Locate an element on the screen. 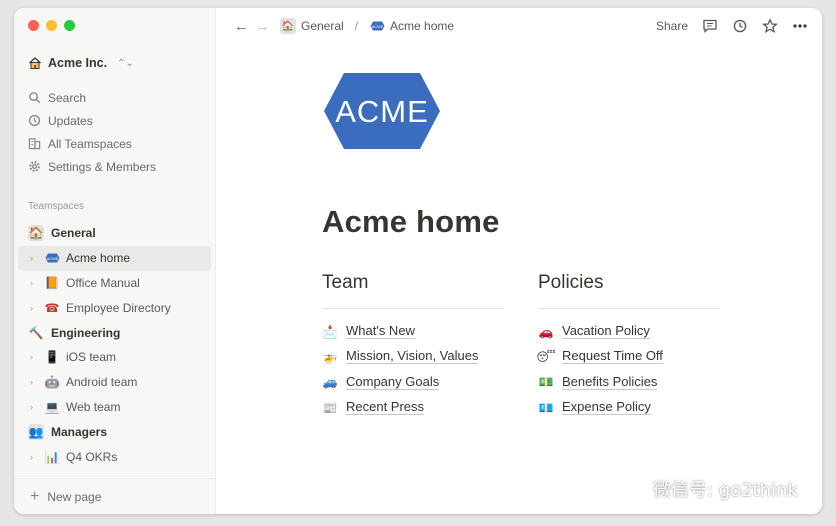 This screenshot has height=526, width=836. car-icon: 🚗 is located at coordinates (546, 331).